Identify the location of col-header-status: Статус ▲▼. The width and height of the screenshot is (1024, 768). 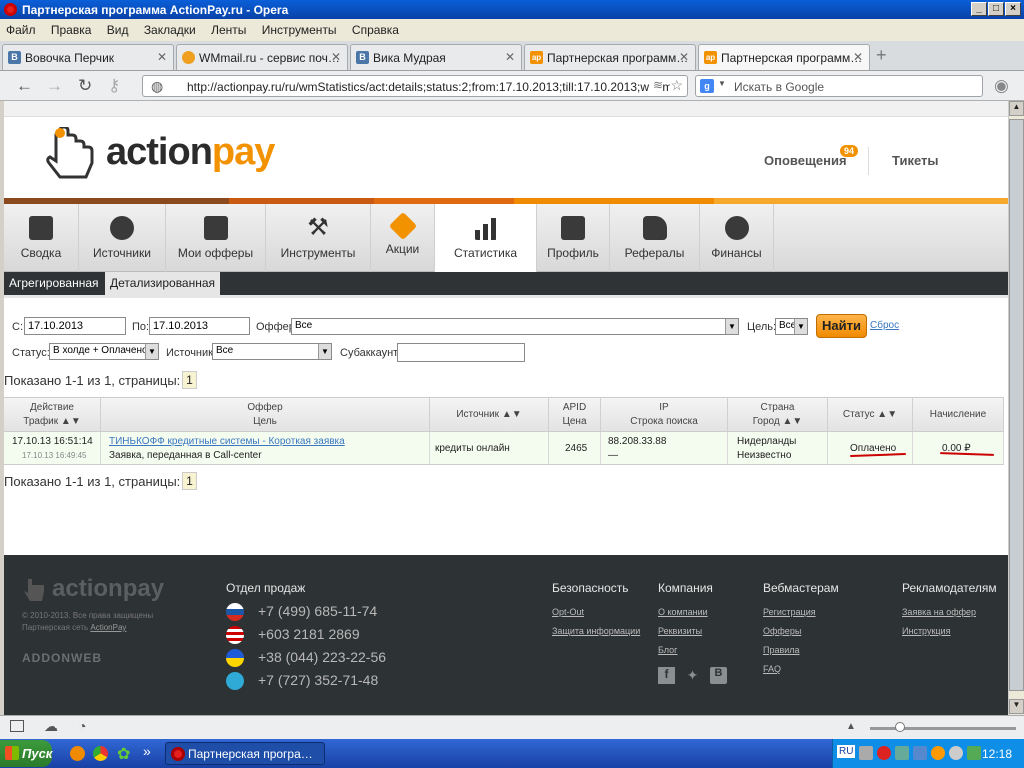
(870, 415).